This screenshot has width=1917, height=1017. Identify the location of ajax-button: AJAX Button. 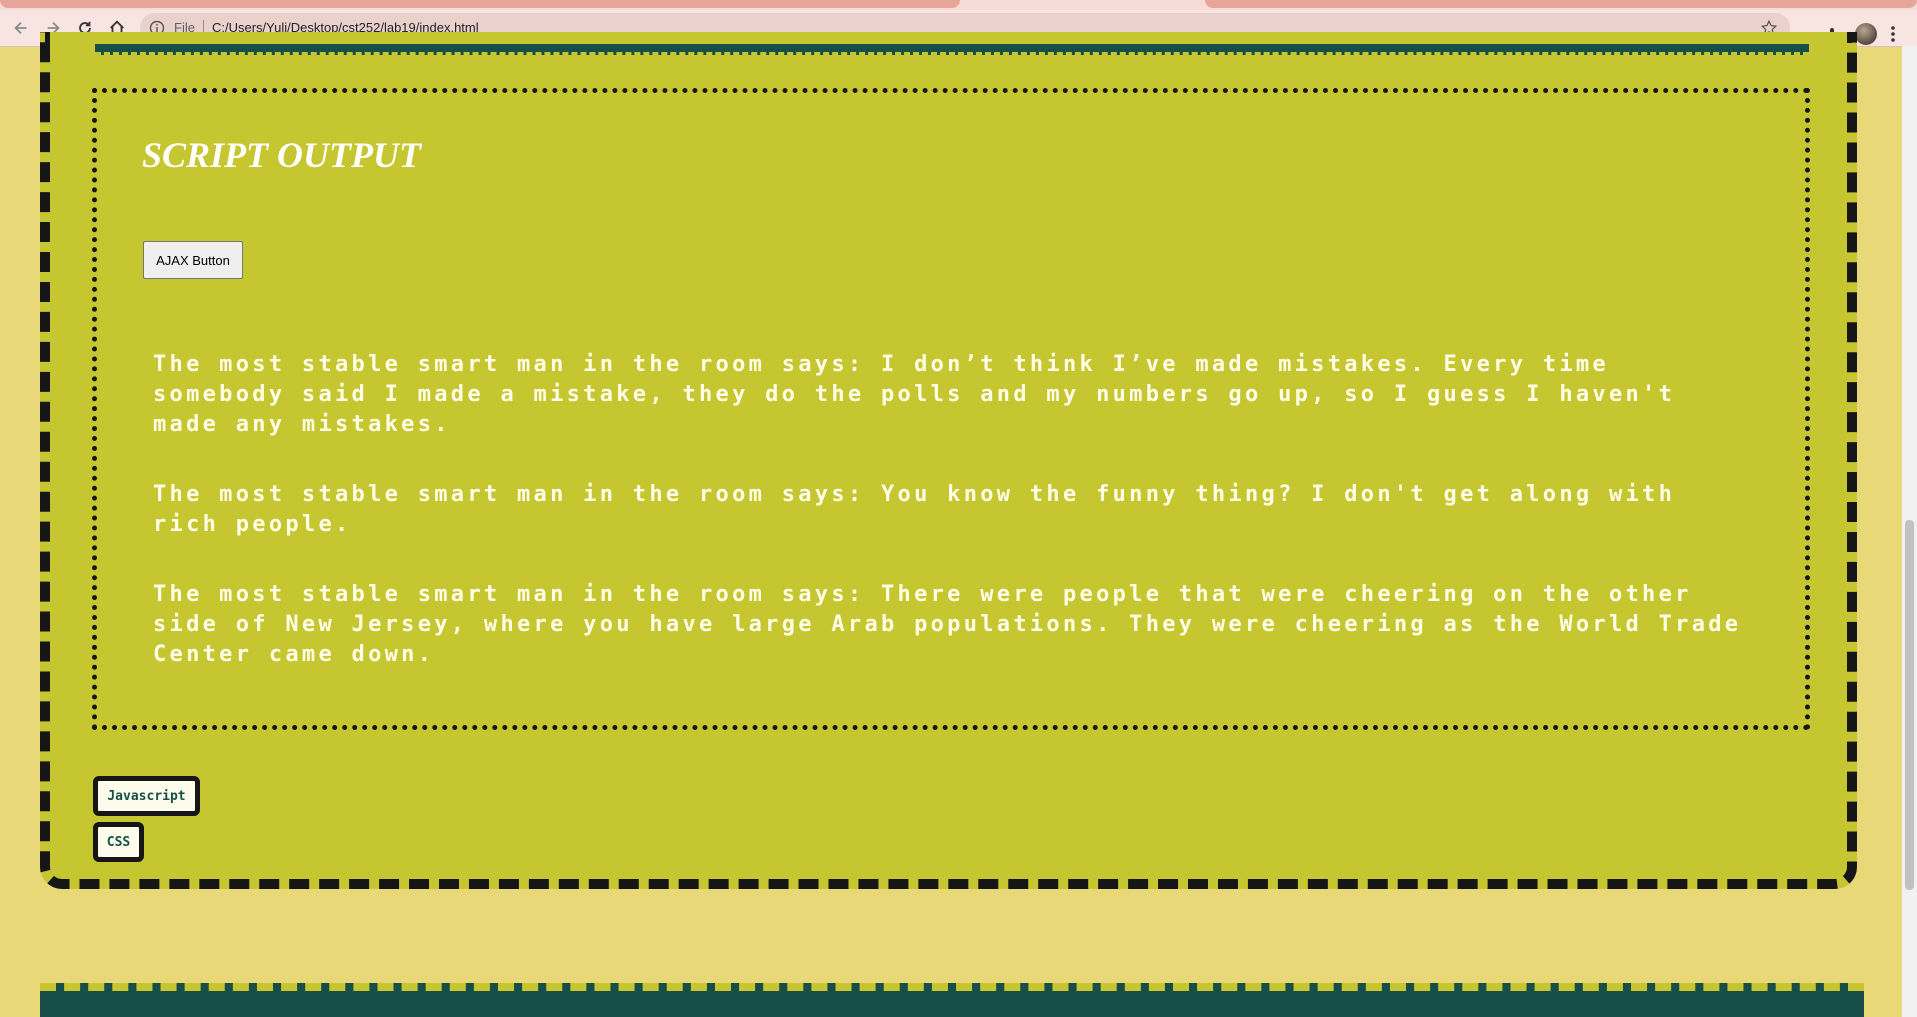
(193, 260).